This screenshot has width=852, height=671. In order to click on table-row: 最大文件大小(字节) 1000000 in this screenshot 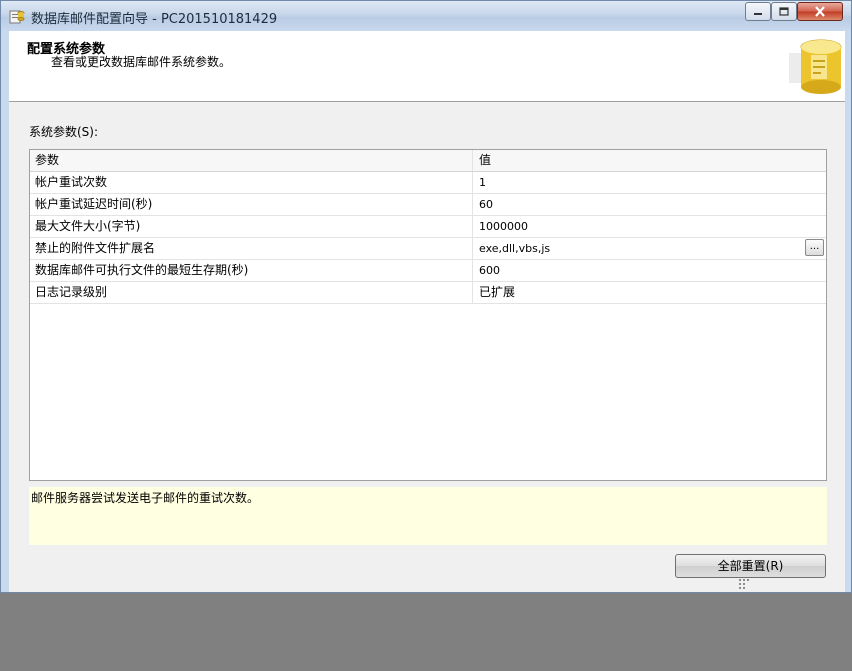, I will do `click(428, 227)`.